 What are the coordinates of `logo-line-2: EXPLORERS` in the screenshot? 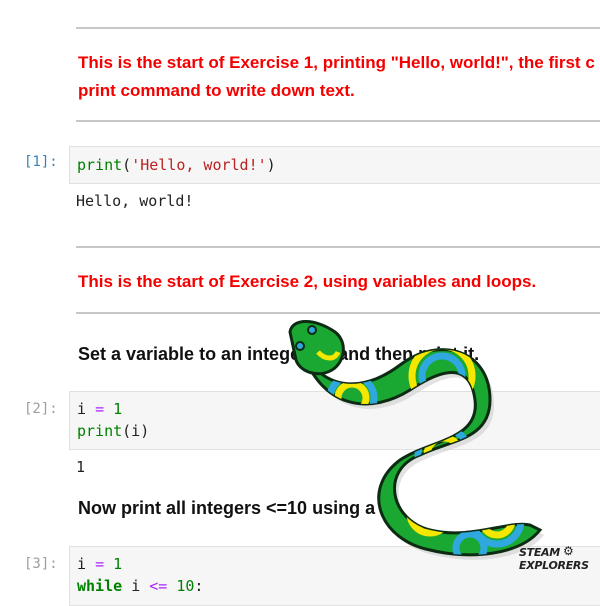 It's located at (554, 565).